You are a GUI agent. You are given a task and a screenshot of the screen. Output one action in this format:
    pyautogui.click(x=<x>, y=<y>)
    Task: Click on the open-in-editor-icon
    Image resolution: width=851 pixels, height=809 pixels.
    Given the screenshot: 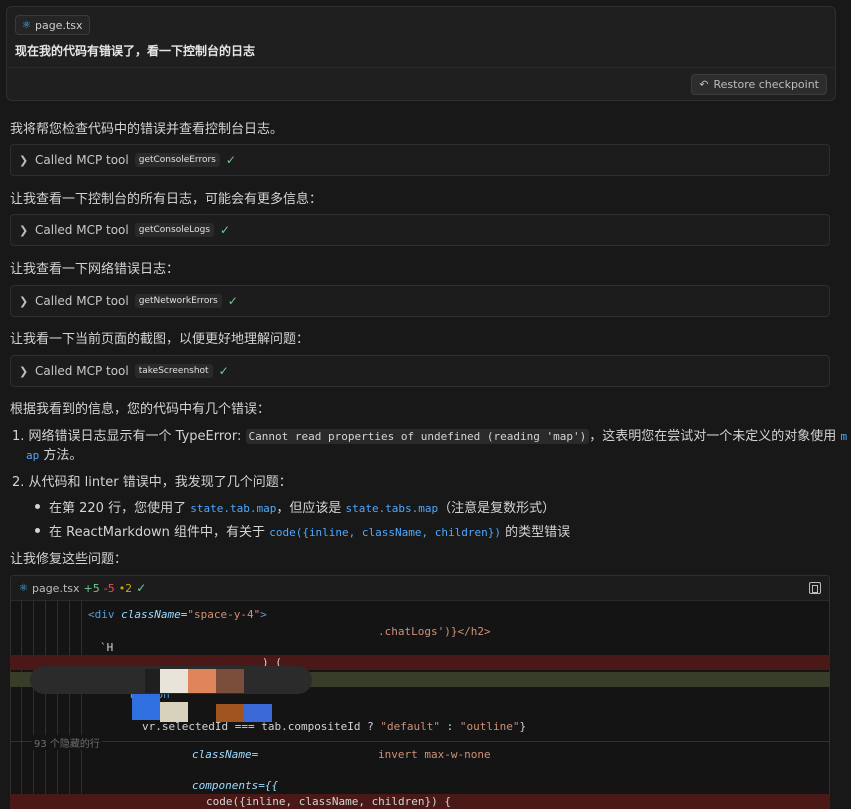 What is the action you would take?
    pyautogui.click(x=815, y=588)
    